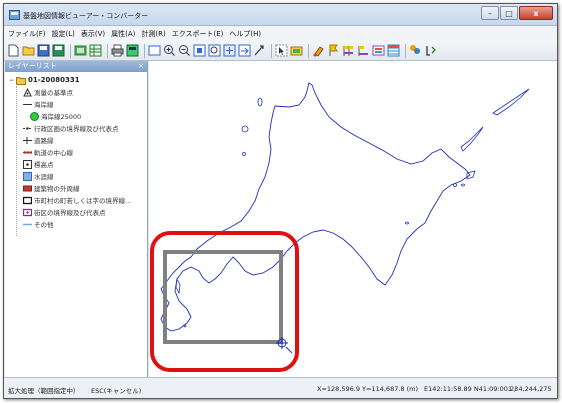 This screenshot has height=403, width=562. I want to click on waterline-icon, so click(27, 176).